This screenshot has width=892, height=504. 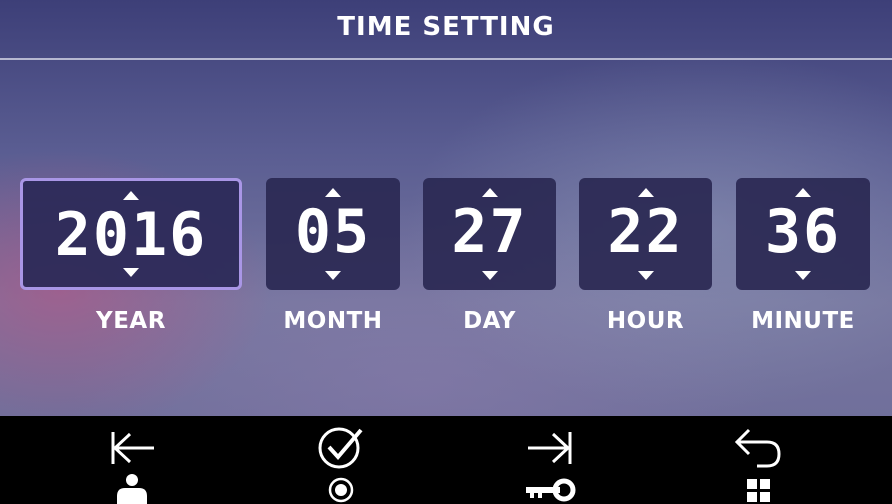 I want to click on previous-button, so click(x=132, y=464).